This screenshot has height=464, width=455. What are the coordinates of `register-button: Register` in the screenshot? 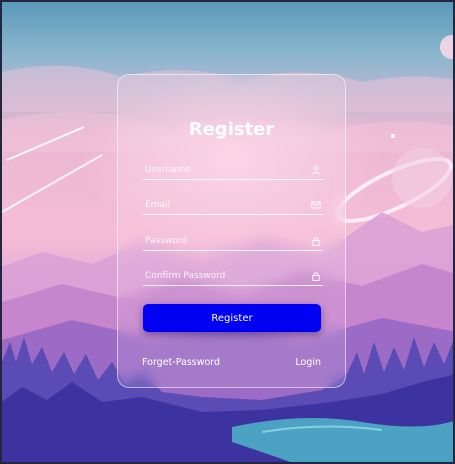 It's located at (232, 318).